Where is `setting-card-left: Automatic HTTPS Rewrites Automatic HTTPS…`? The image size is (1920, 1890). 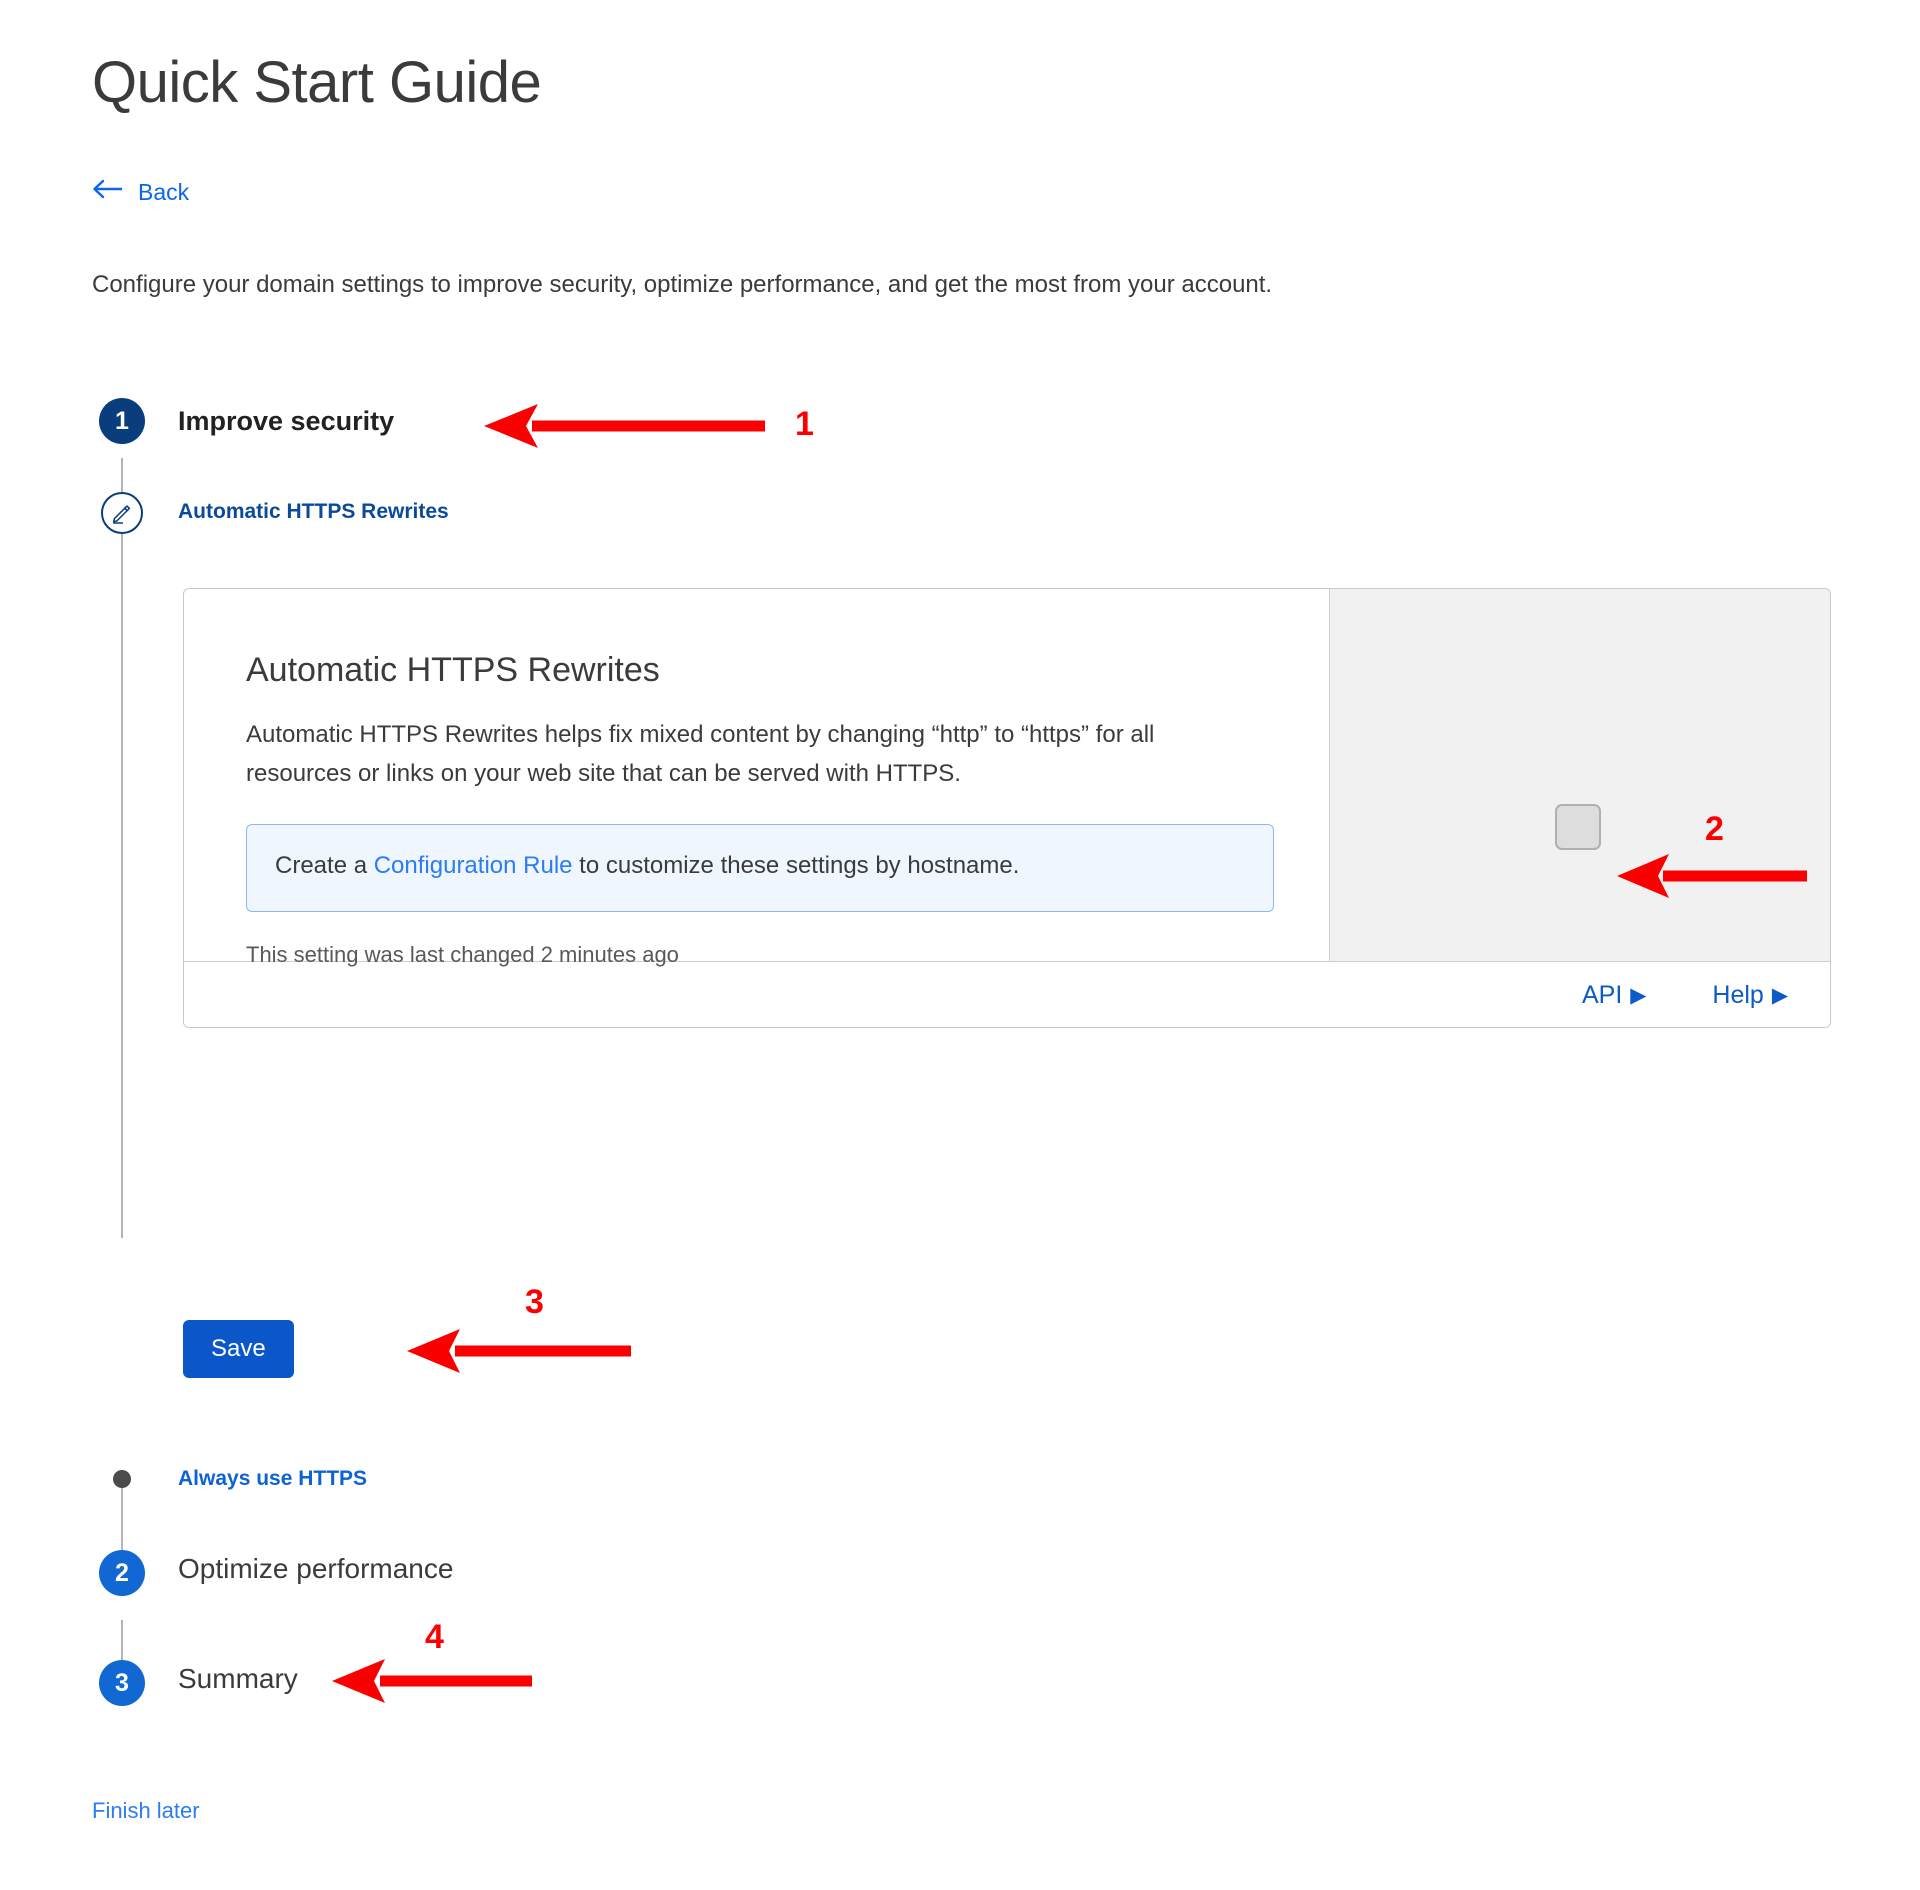 setting-card-left: Automatic HTTPS Rewrites Automatic HTTPS… is located at coordinates (757, 778).